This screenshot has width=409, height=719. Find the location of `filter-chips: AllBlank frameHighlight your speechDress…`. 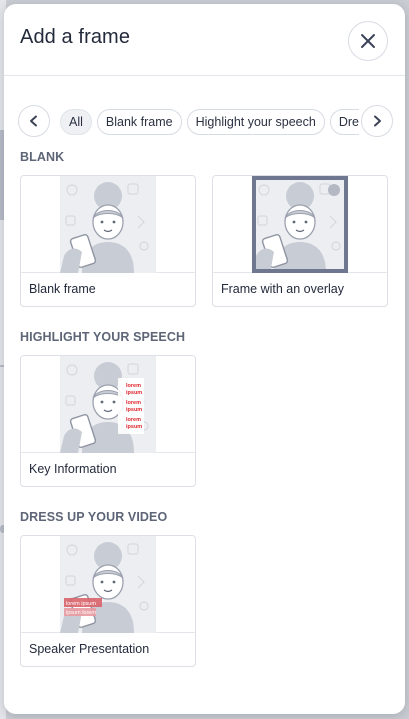

filter-chips: AllBlank frameHighlight your speechDress… is located at coordinates (209, 122).